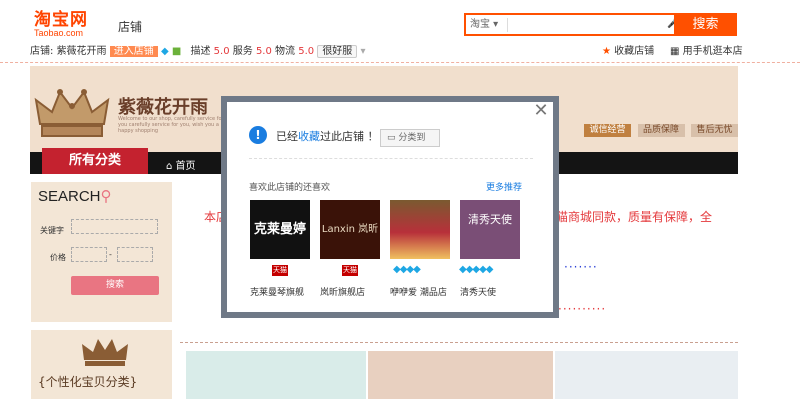  Describe the element at coordinates (337, 51) in the screenshot. I see `good-service-button: 很好服` at that location.